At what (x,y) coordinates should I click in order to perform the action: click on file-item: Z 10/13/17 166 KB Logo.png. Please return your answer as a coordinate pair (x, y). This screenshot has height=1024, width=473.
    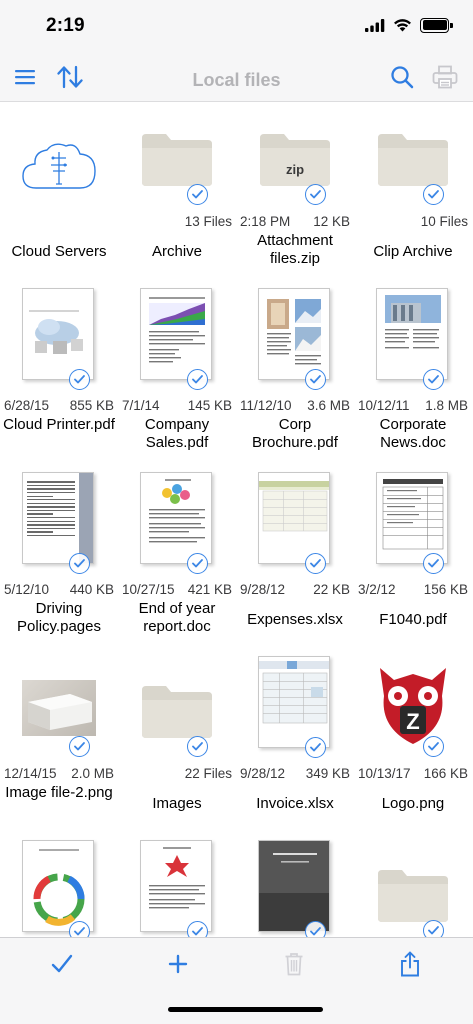
    Looking at the image, I should click on (413, 746).